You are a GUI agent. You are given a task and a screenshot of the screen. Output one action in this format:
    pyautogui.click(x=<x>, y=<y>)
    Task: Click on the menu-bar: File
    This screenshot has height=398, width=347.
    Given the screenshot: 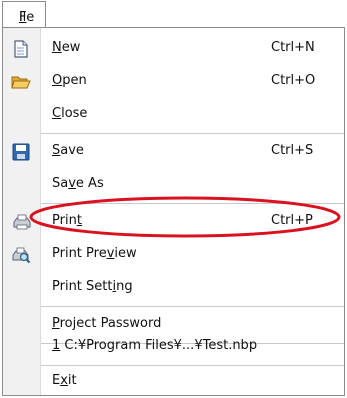 What is the action you would take?
    pyautogui.click(x=173, y=14)
    